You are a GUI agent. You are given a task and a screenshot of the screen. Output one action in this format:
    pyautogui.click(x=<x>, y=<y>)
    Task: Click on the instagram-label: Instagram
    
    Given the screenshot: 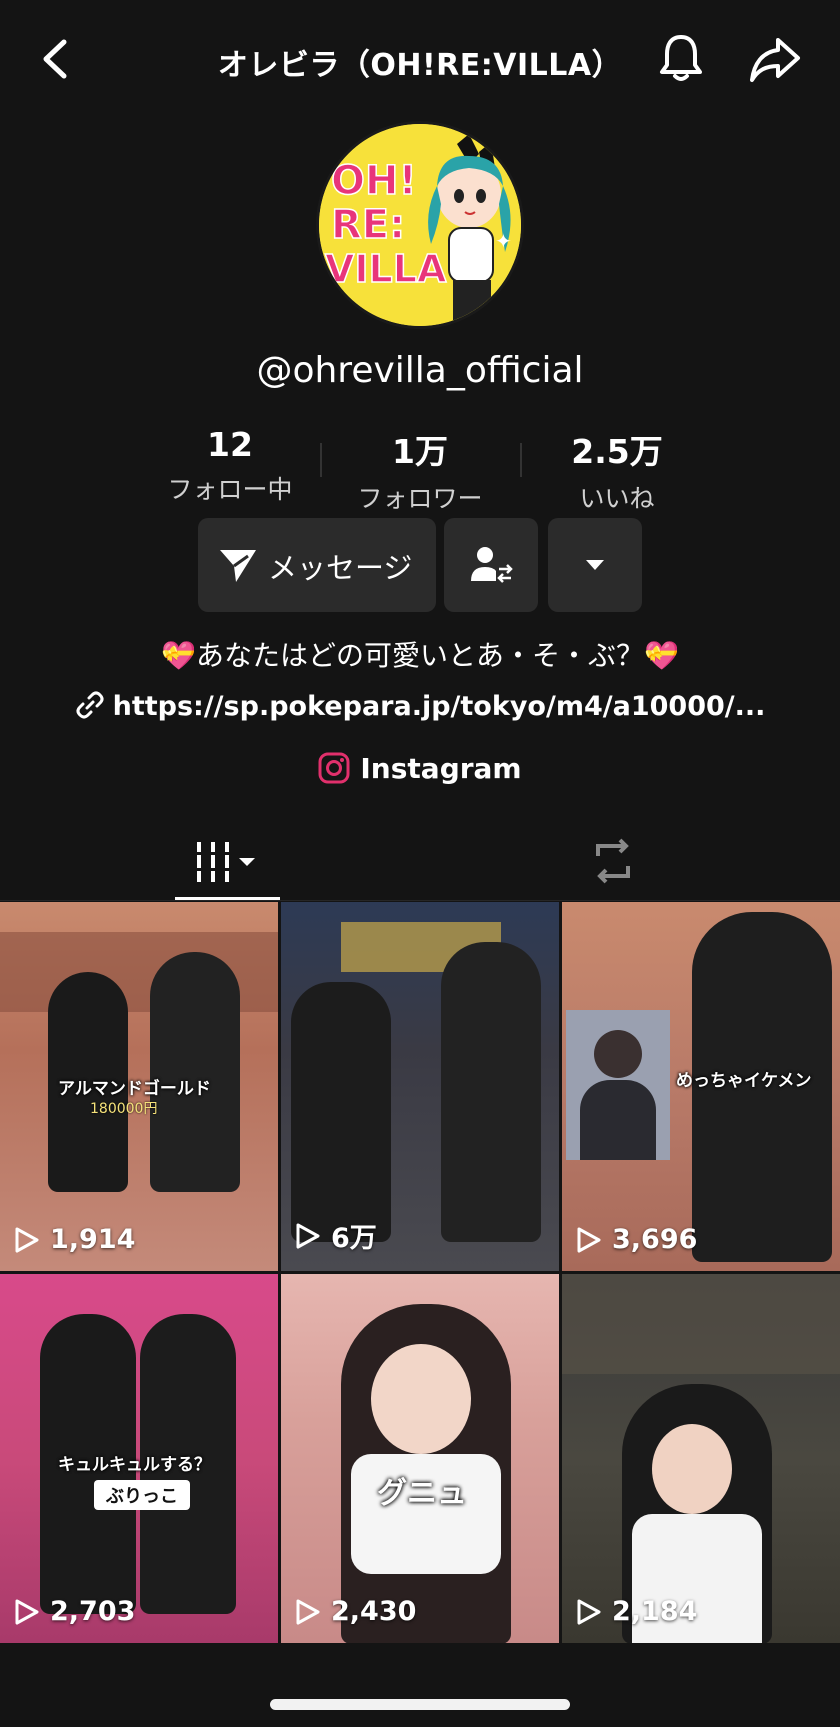 What is the action you would take?
    pyautogui.click(x=441, y=768)
    